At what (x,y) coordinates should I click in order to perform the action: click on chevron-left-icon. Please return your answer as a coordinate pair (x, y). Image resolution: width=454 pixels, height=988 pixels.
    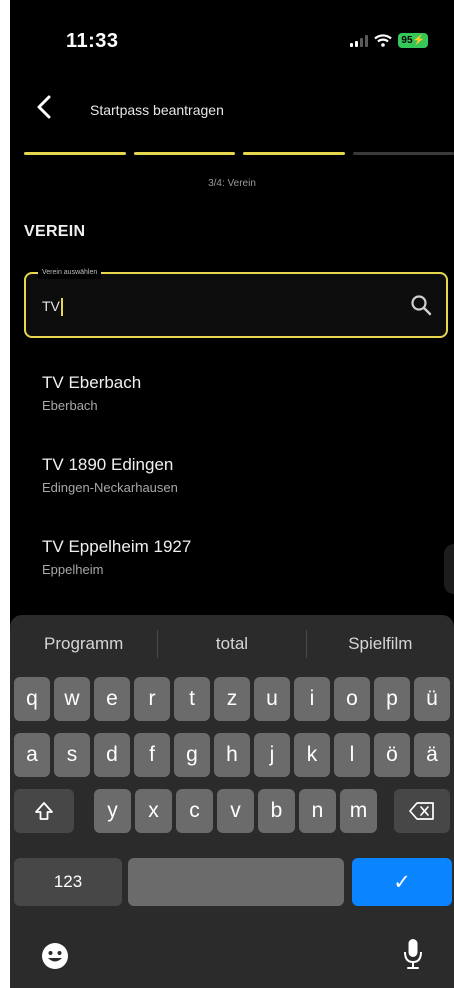
    Looking at the image, I should click on (44, 107).